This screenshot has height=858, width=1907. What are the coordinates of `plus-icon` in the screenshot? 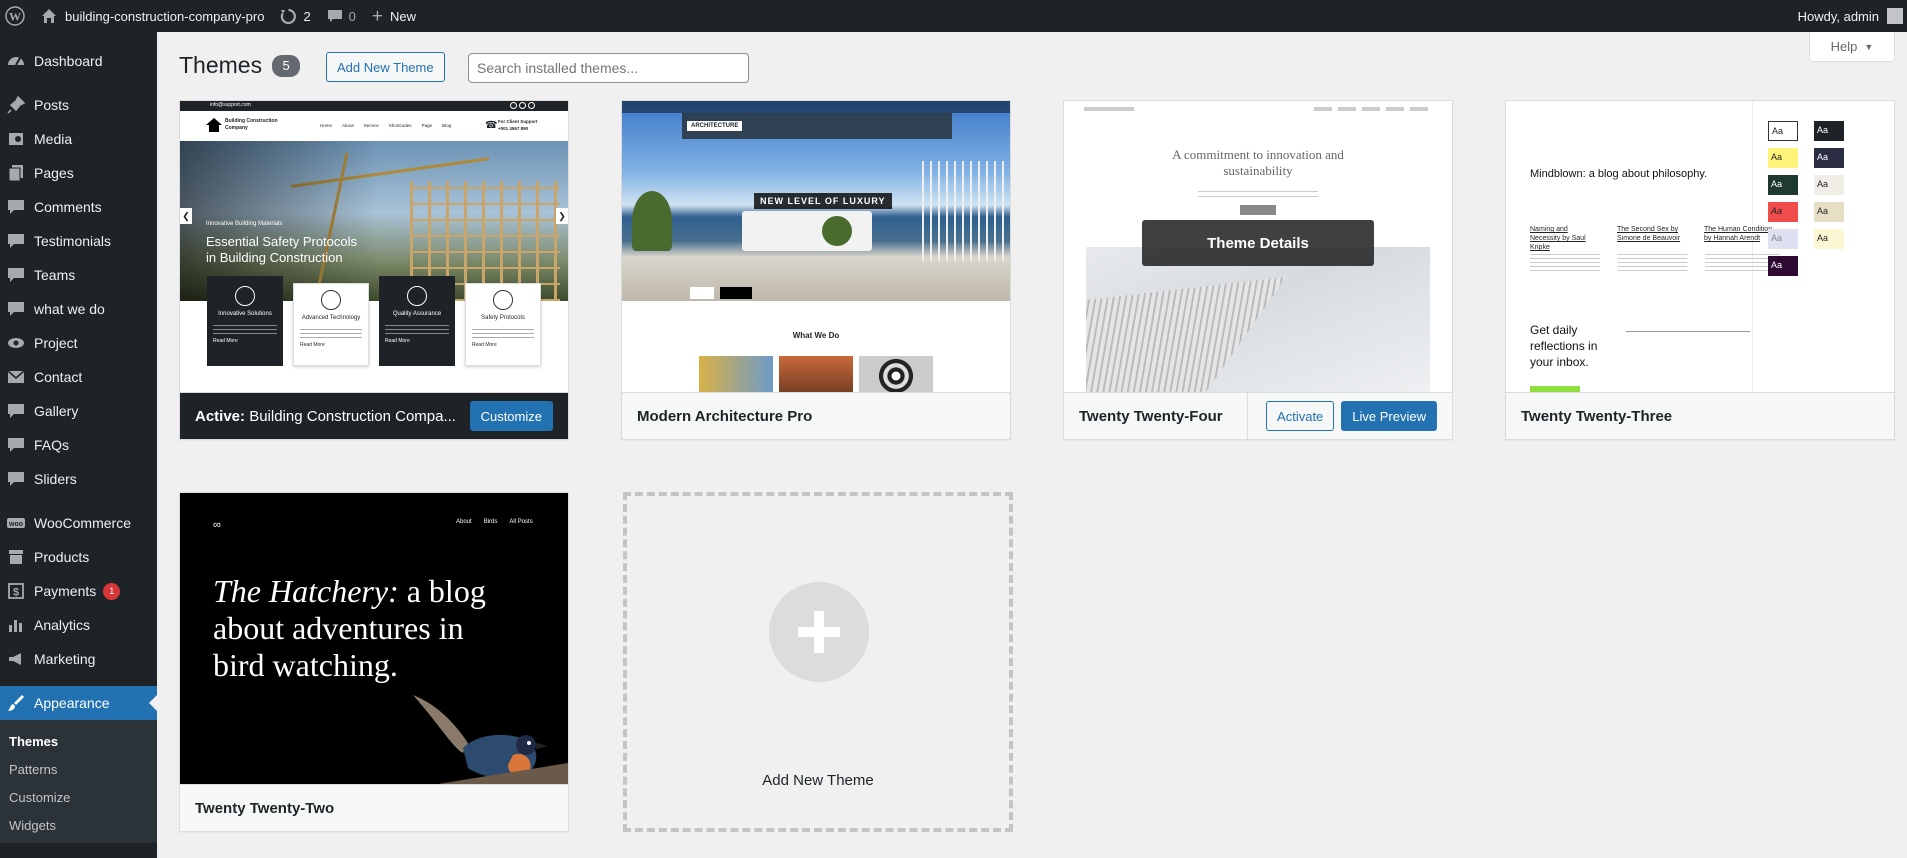 It's located at (819, 632).